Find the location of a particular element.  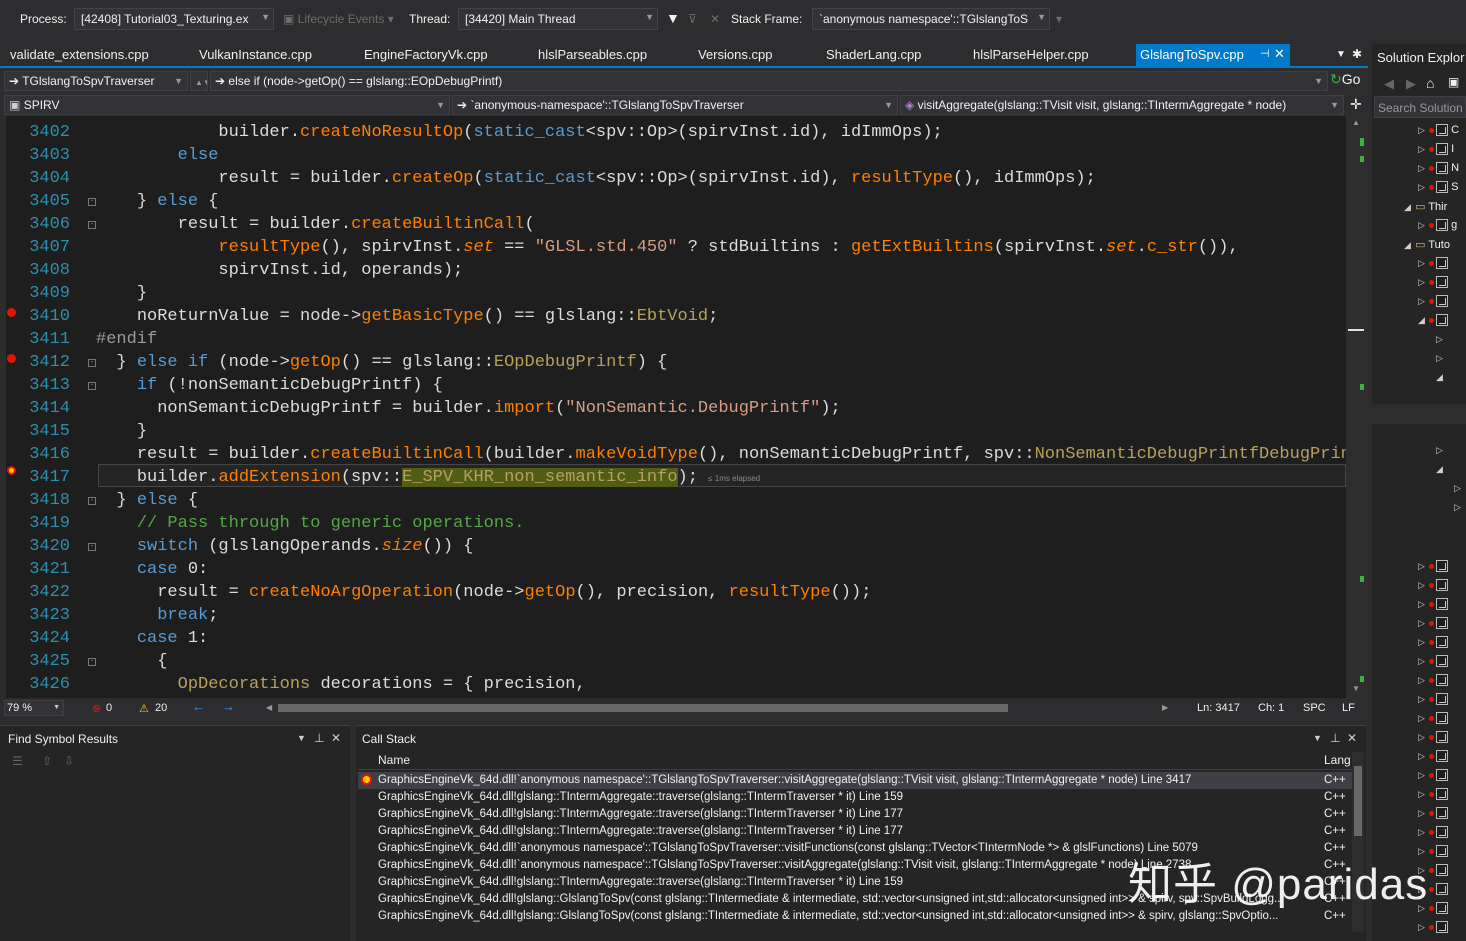

toggle-filter-icon: ⊽ is located at coordinates (692, 19).